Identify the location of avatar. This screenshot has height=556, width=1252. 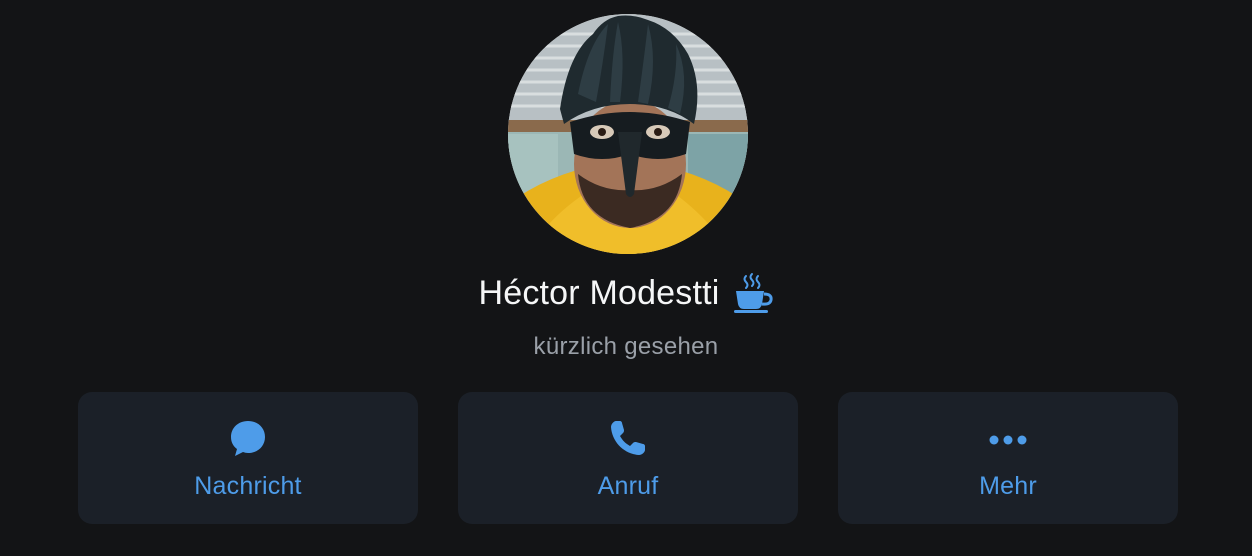
(628, 134).